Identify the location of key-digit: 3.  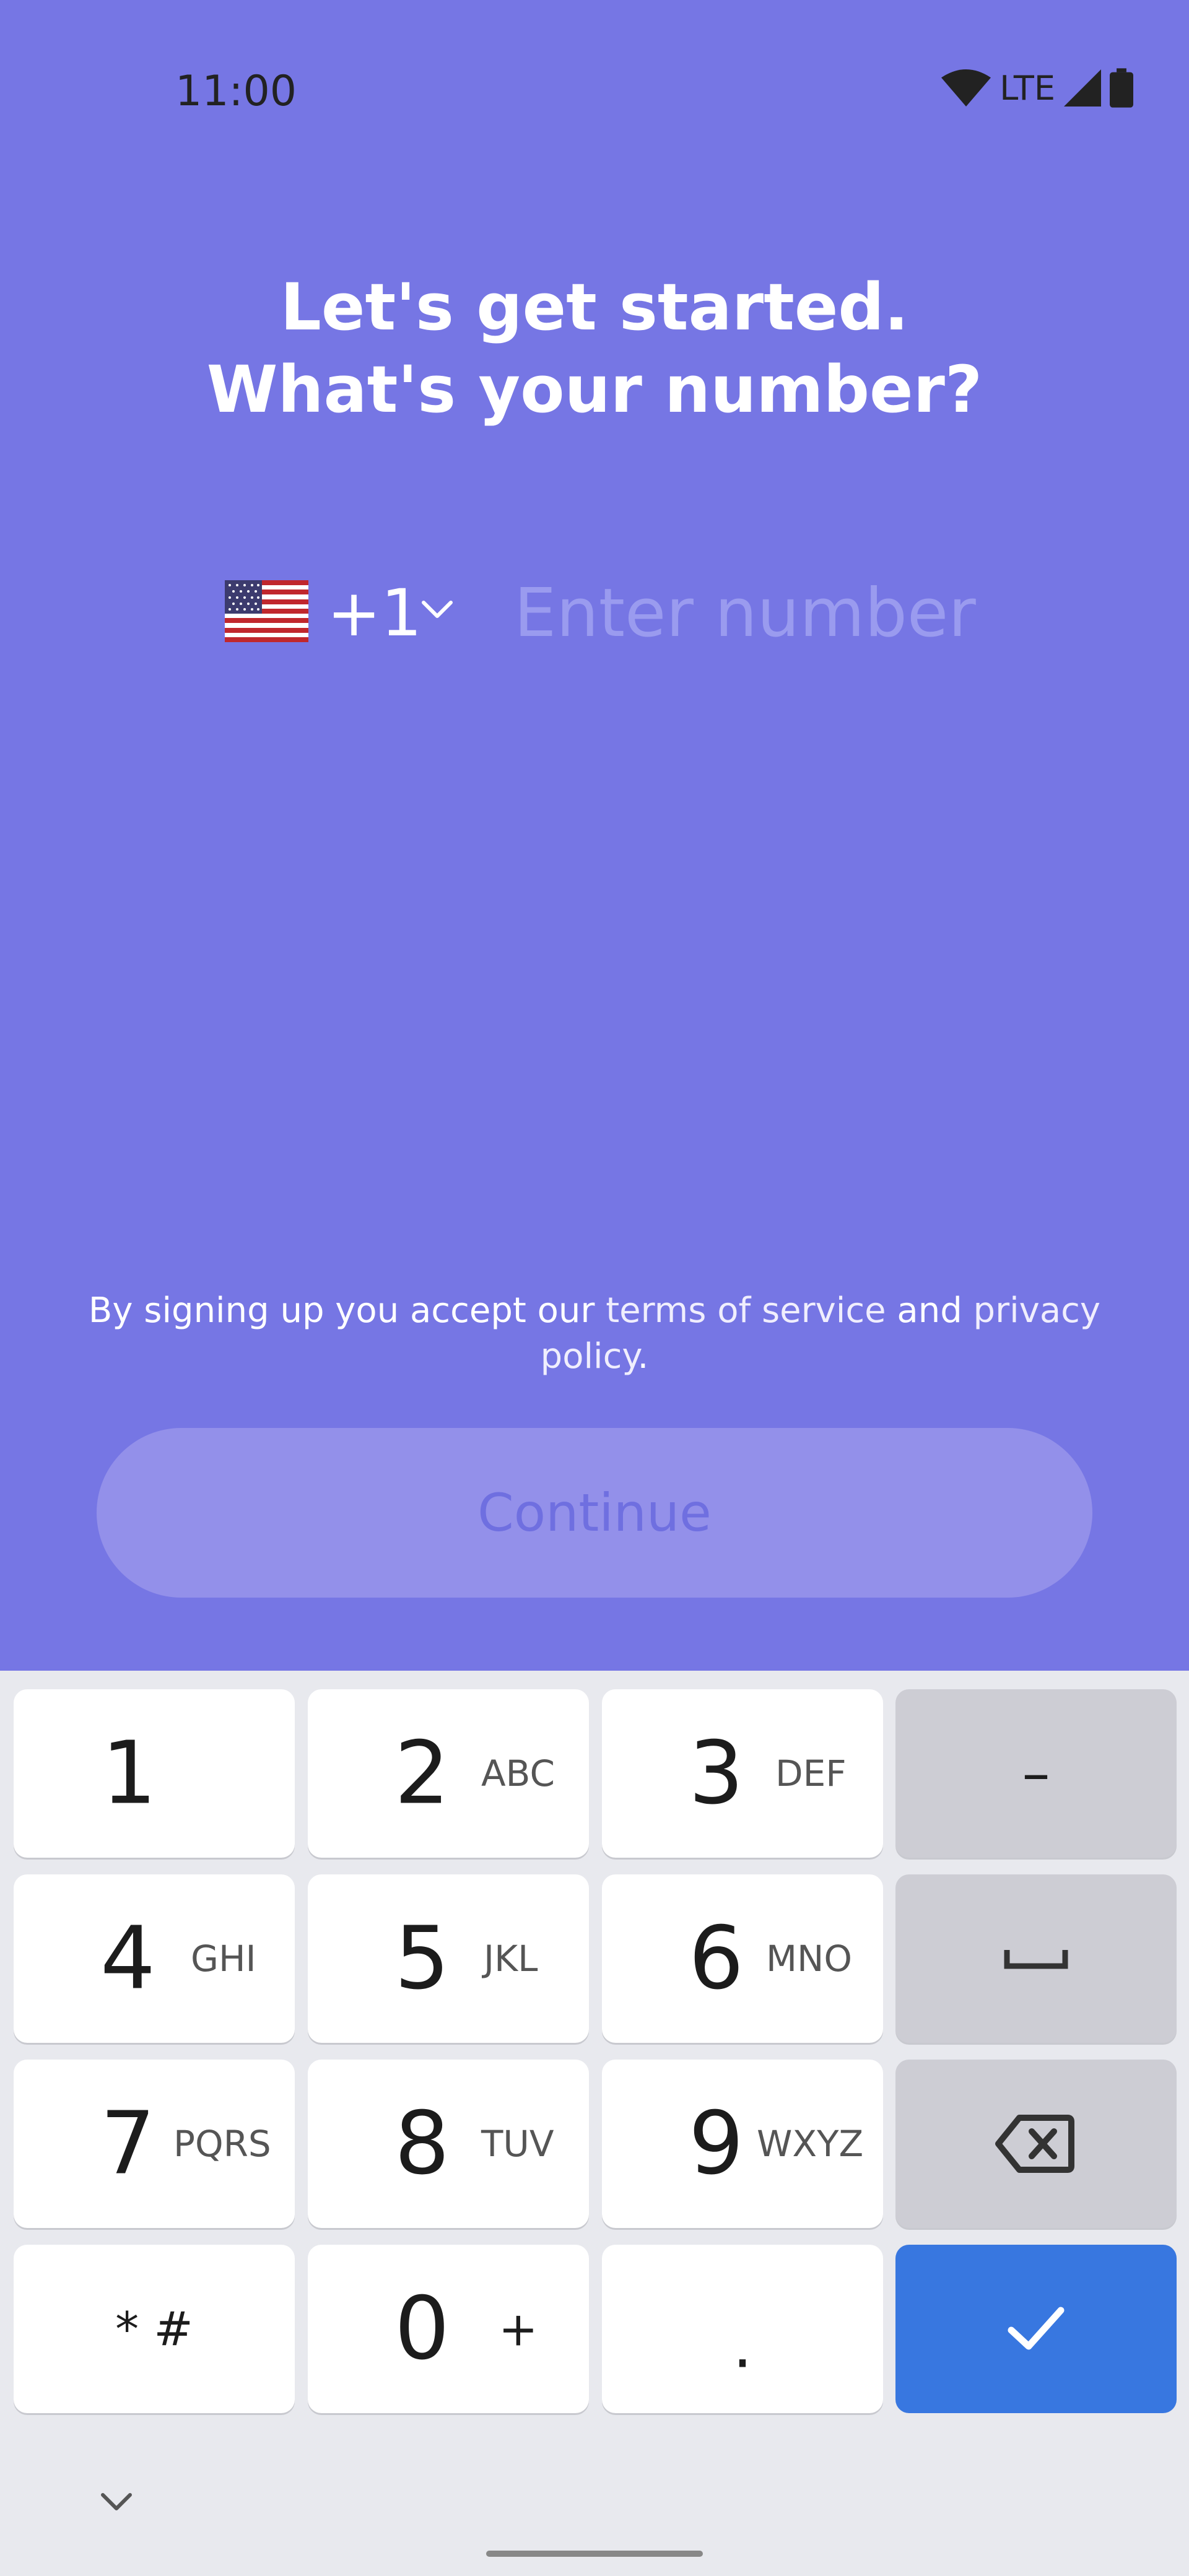
(717, 1773).